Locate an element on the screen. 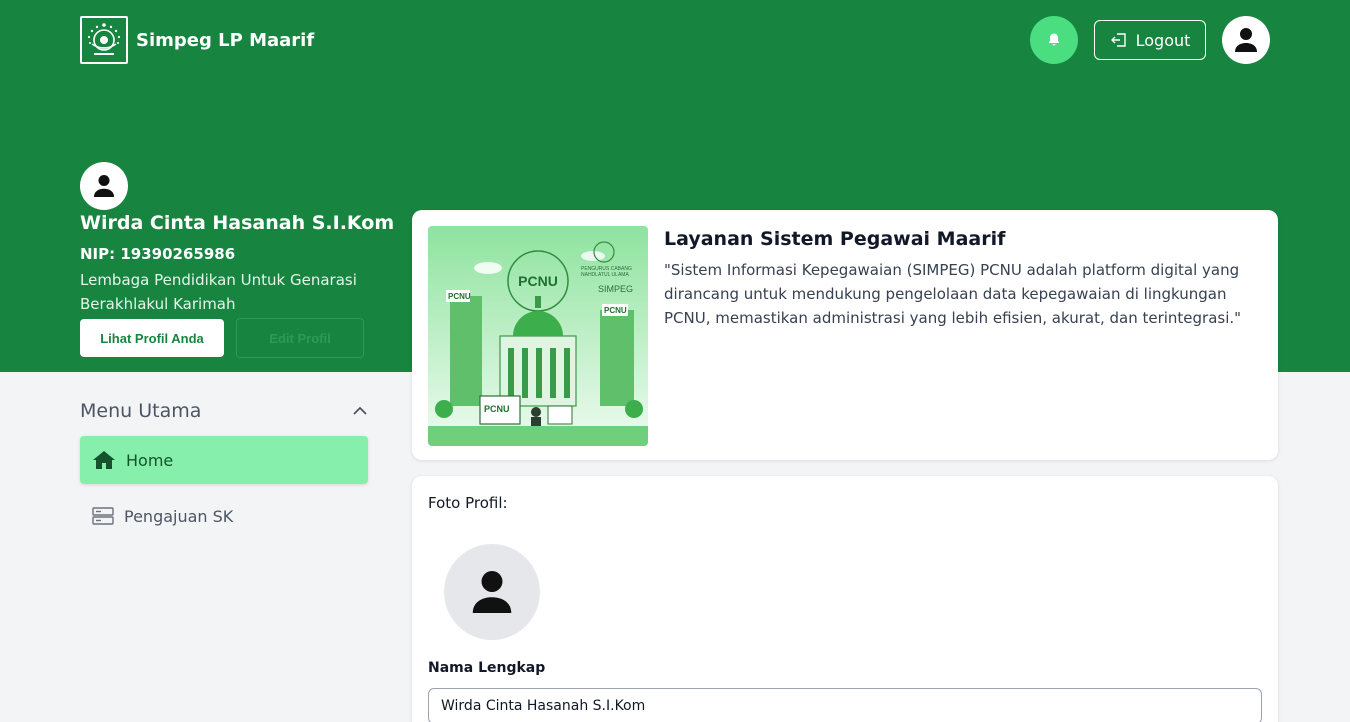 The height and width of the screenshot is (722, 1350). profile-name: Wirda Cinta Hasanah S.I.Kom is located at coordinates (237, 223).